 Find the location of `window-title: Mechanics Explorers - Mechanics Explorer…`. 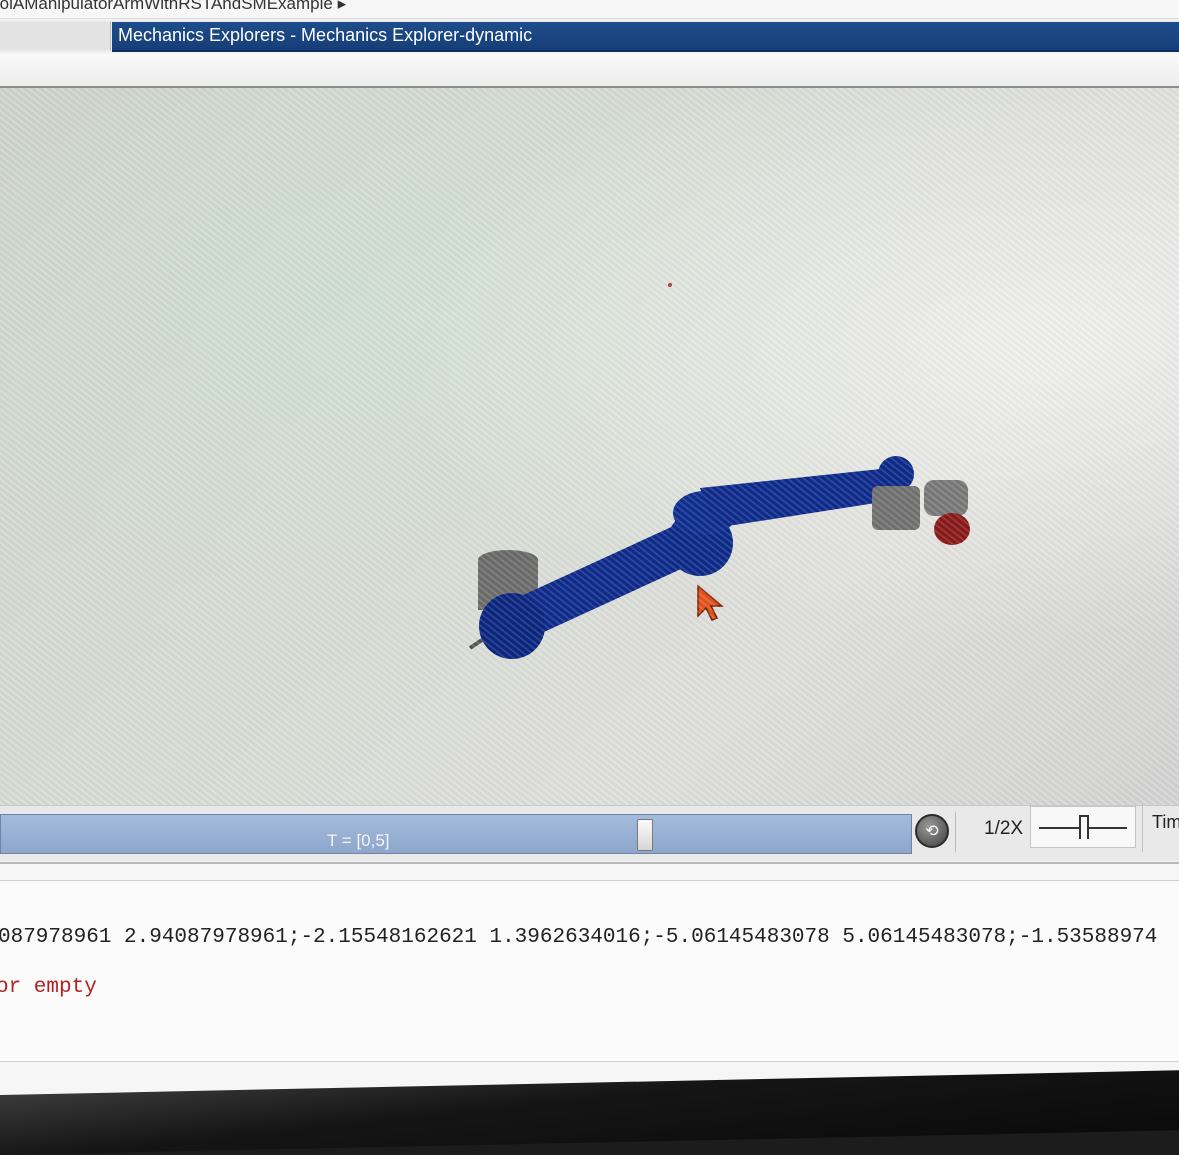

window-title: Mechanics Explorers - Mechanics Explorer… is located at coordinates (325, 35).